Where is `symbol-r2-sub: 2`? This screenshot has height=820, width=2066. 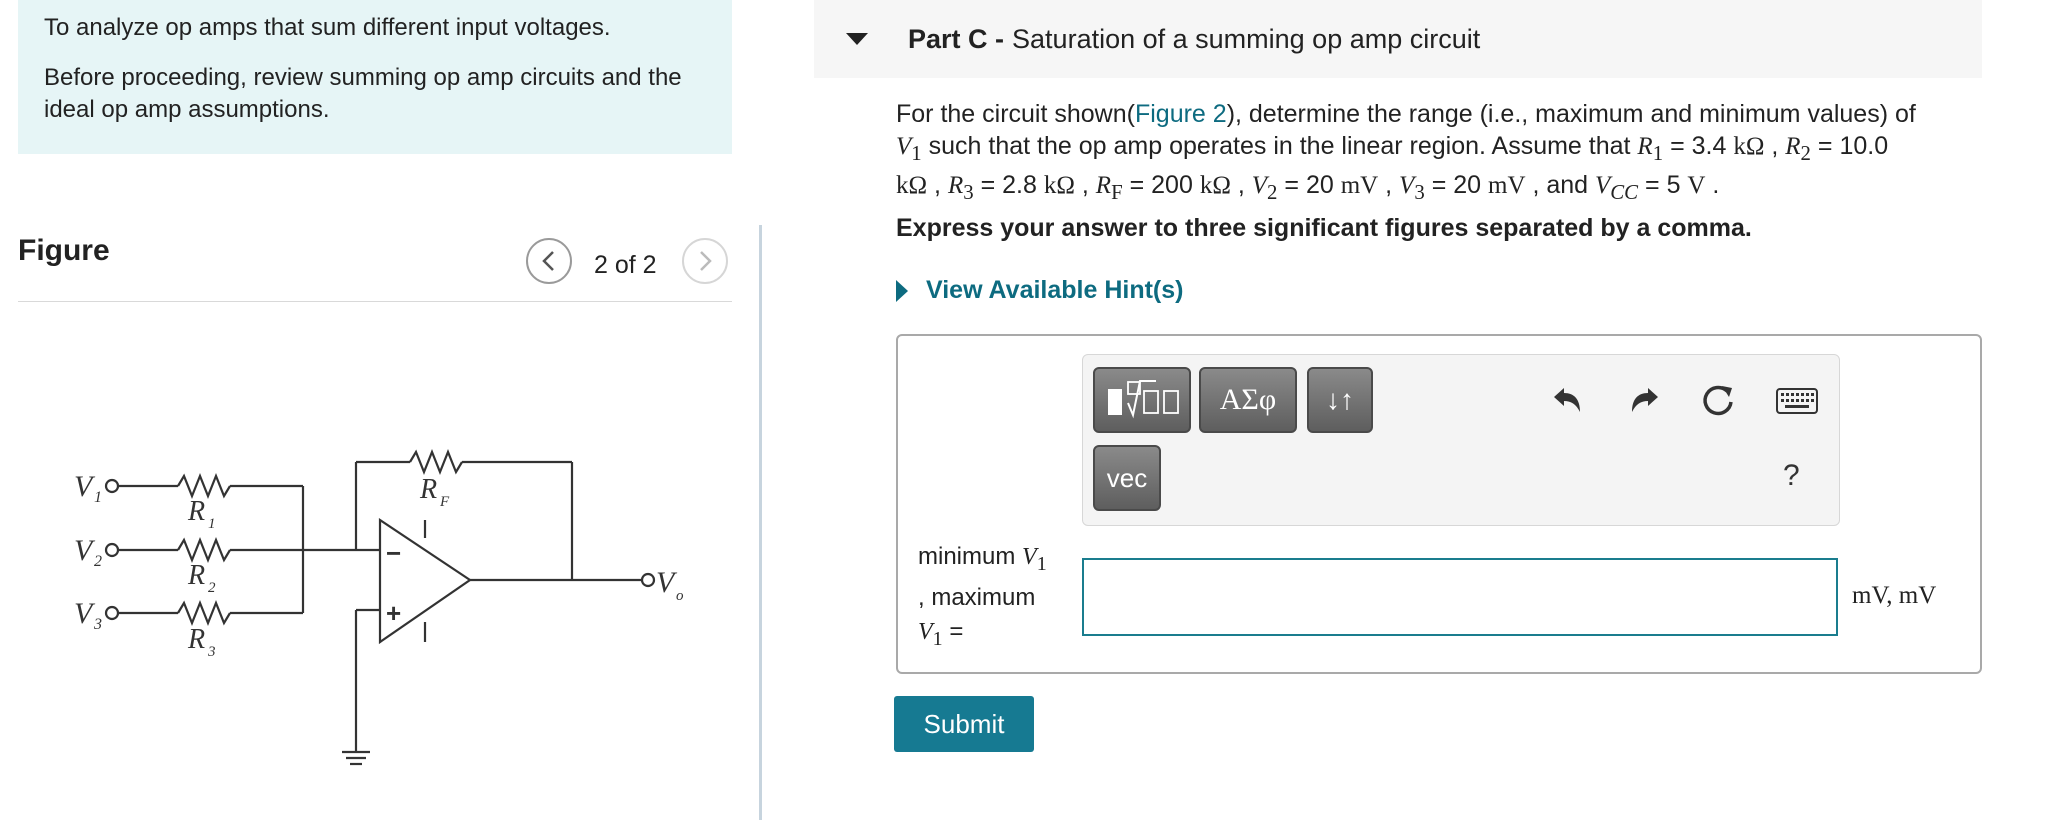
symbol-r2-sub: 2 is located at coordinates (1805, 153).